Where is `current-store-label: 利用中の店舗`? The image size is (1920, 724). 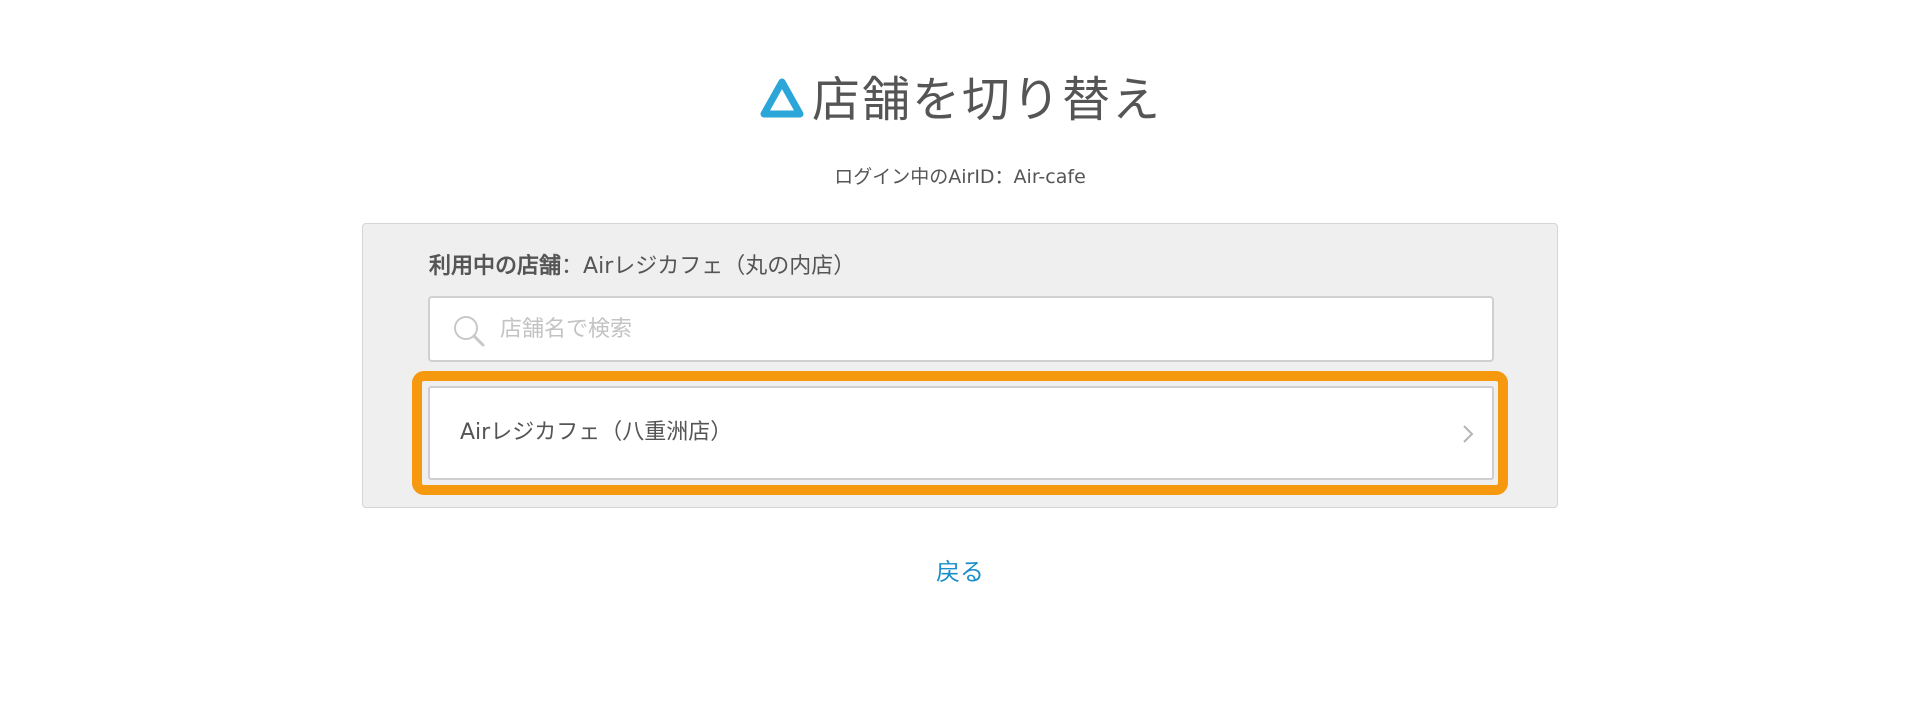 current-store-label: 利用中の店舗 is located at coordinates (495, 266).